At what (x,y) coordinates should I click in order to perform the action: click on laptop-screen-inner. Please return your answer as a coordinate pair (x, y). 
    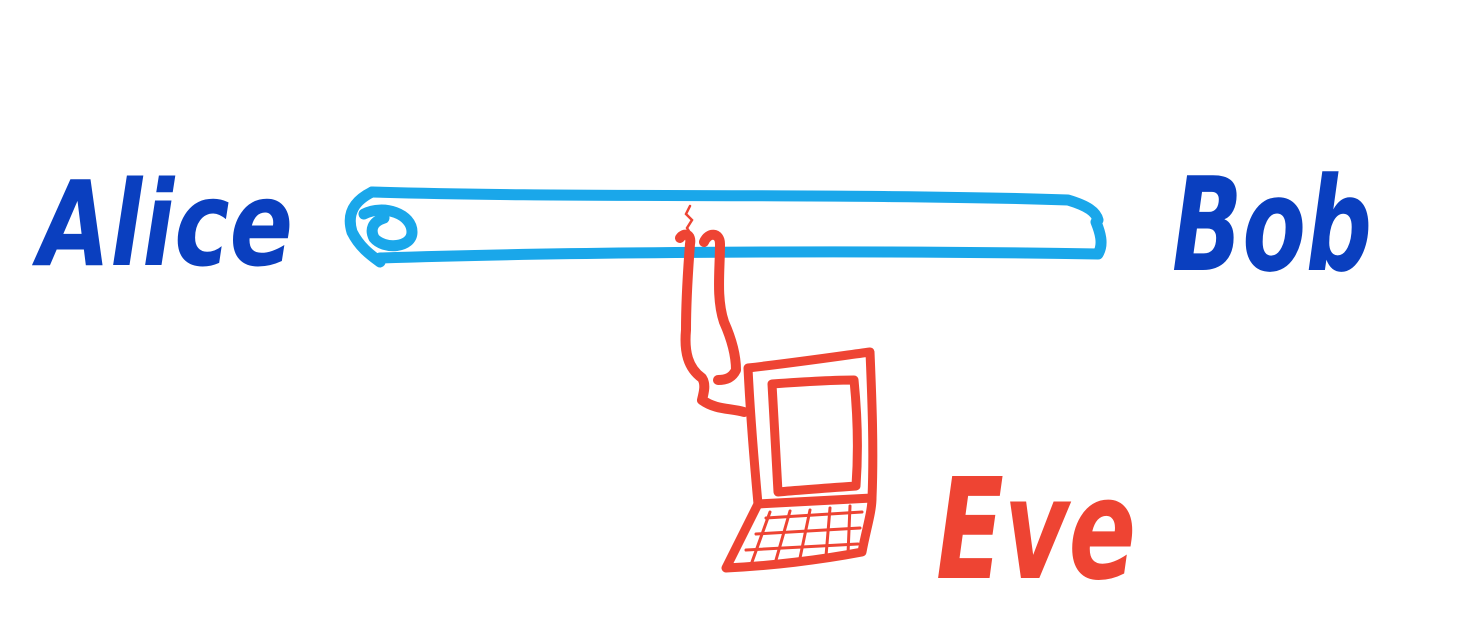
    Looking at the image, I should click on (814, 436).